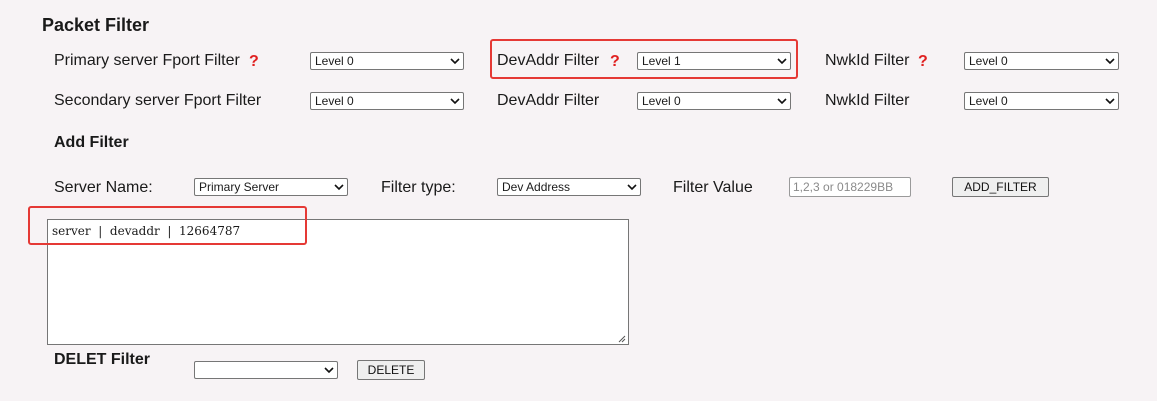  What do you see at coordinates (1041, 101) in the screenshot?
I see `secondary-nwkid-select: Level 0` at bounding box center [1041, 101].